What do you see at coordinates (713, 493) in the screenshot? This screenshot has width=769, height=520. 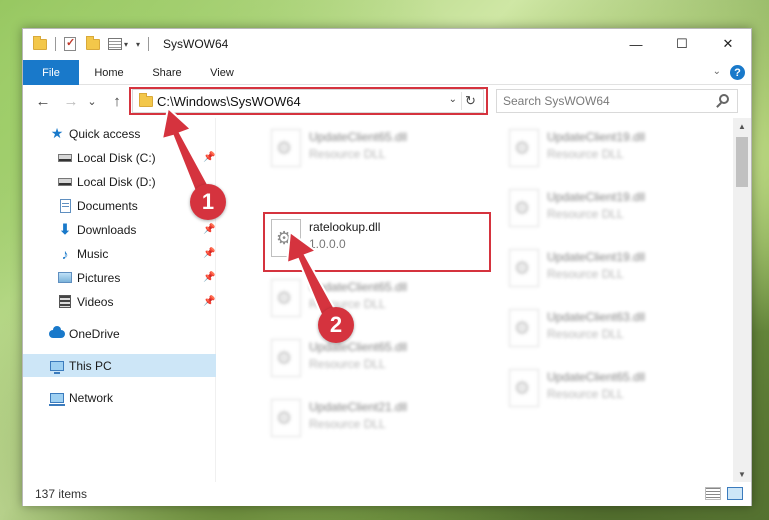 I see `details-view-icon` at bounding box center [713, 493].